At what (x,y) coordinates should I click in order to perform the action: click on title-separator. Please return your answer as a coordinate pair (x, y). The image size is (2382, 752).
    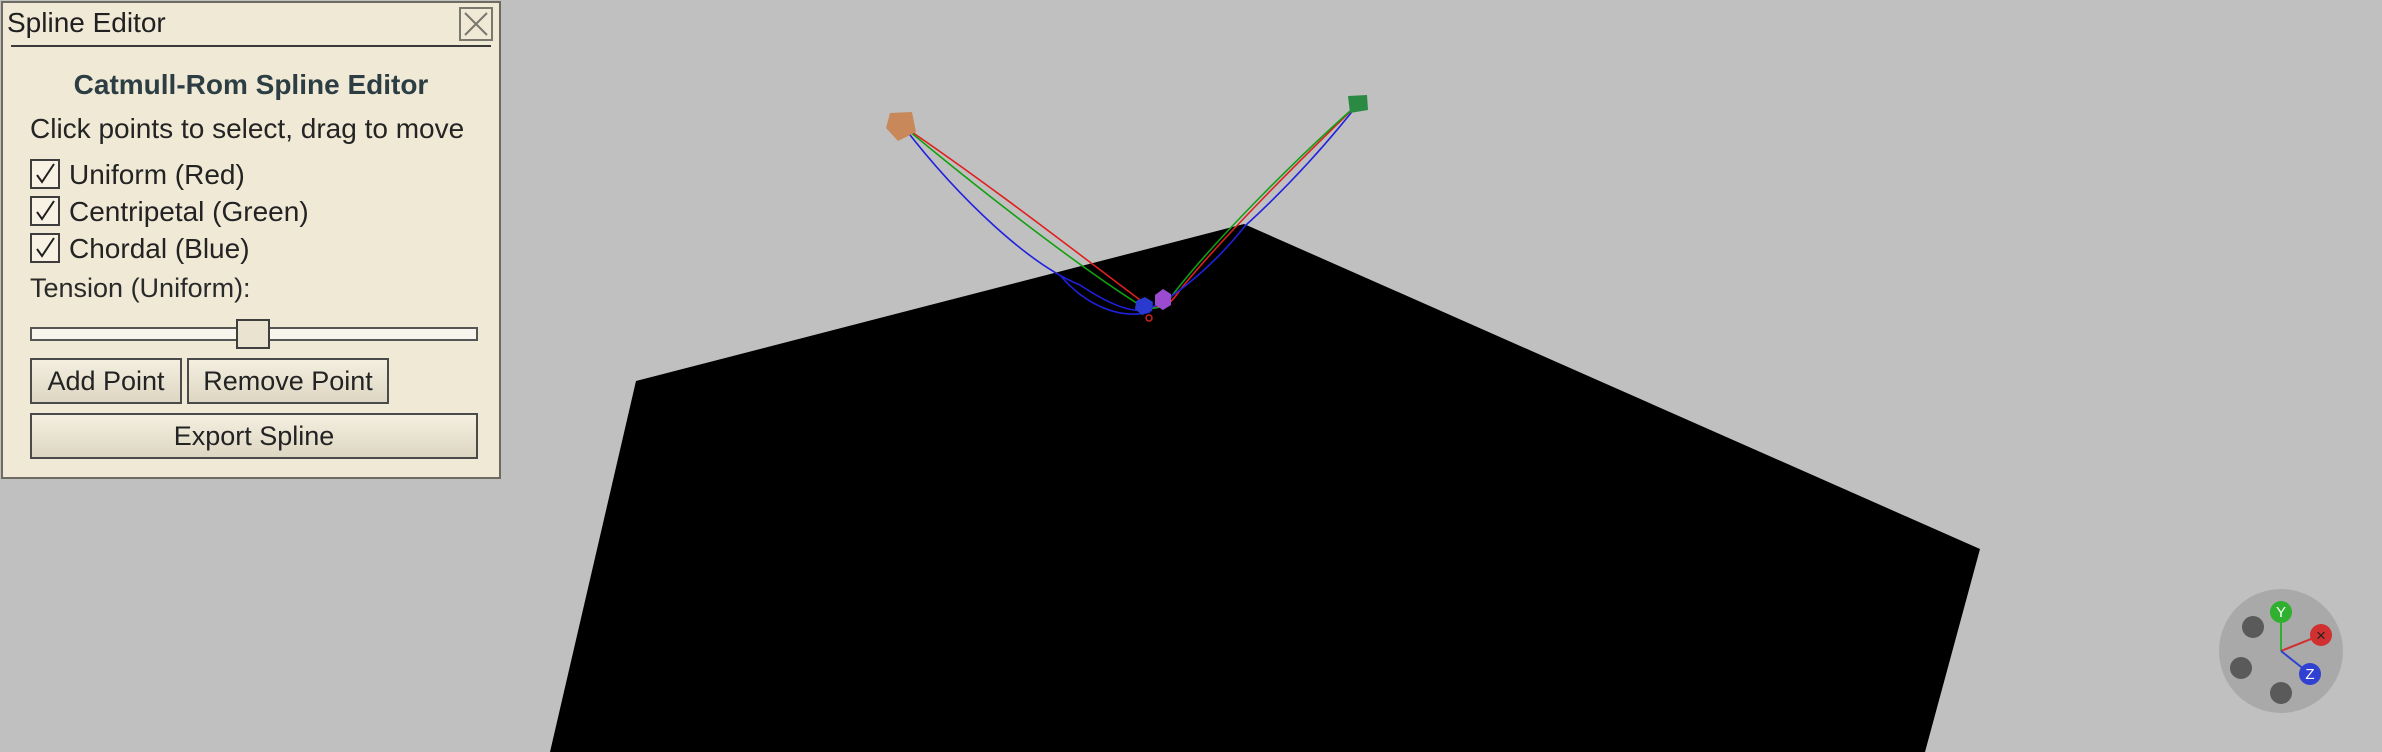
    Looking at the image, I should click on (251, 46).